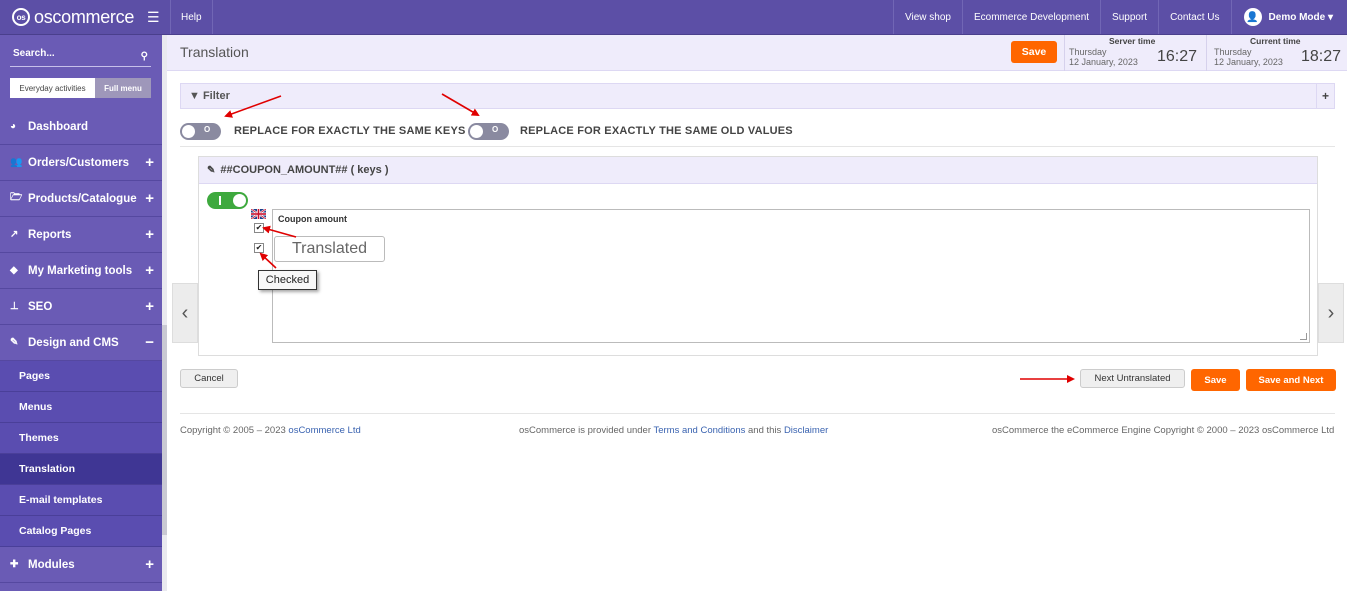 The image size is (1347, 591). I want to click on server-clock: 16:27, so click(1177, 56).